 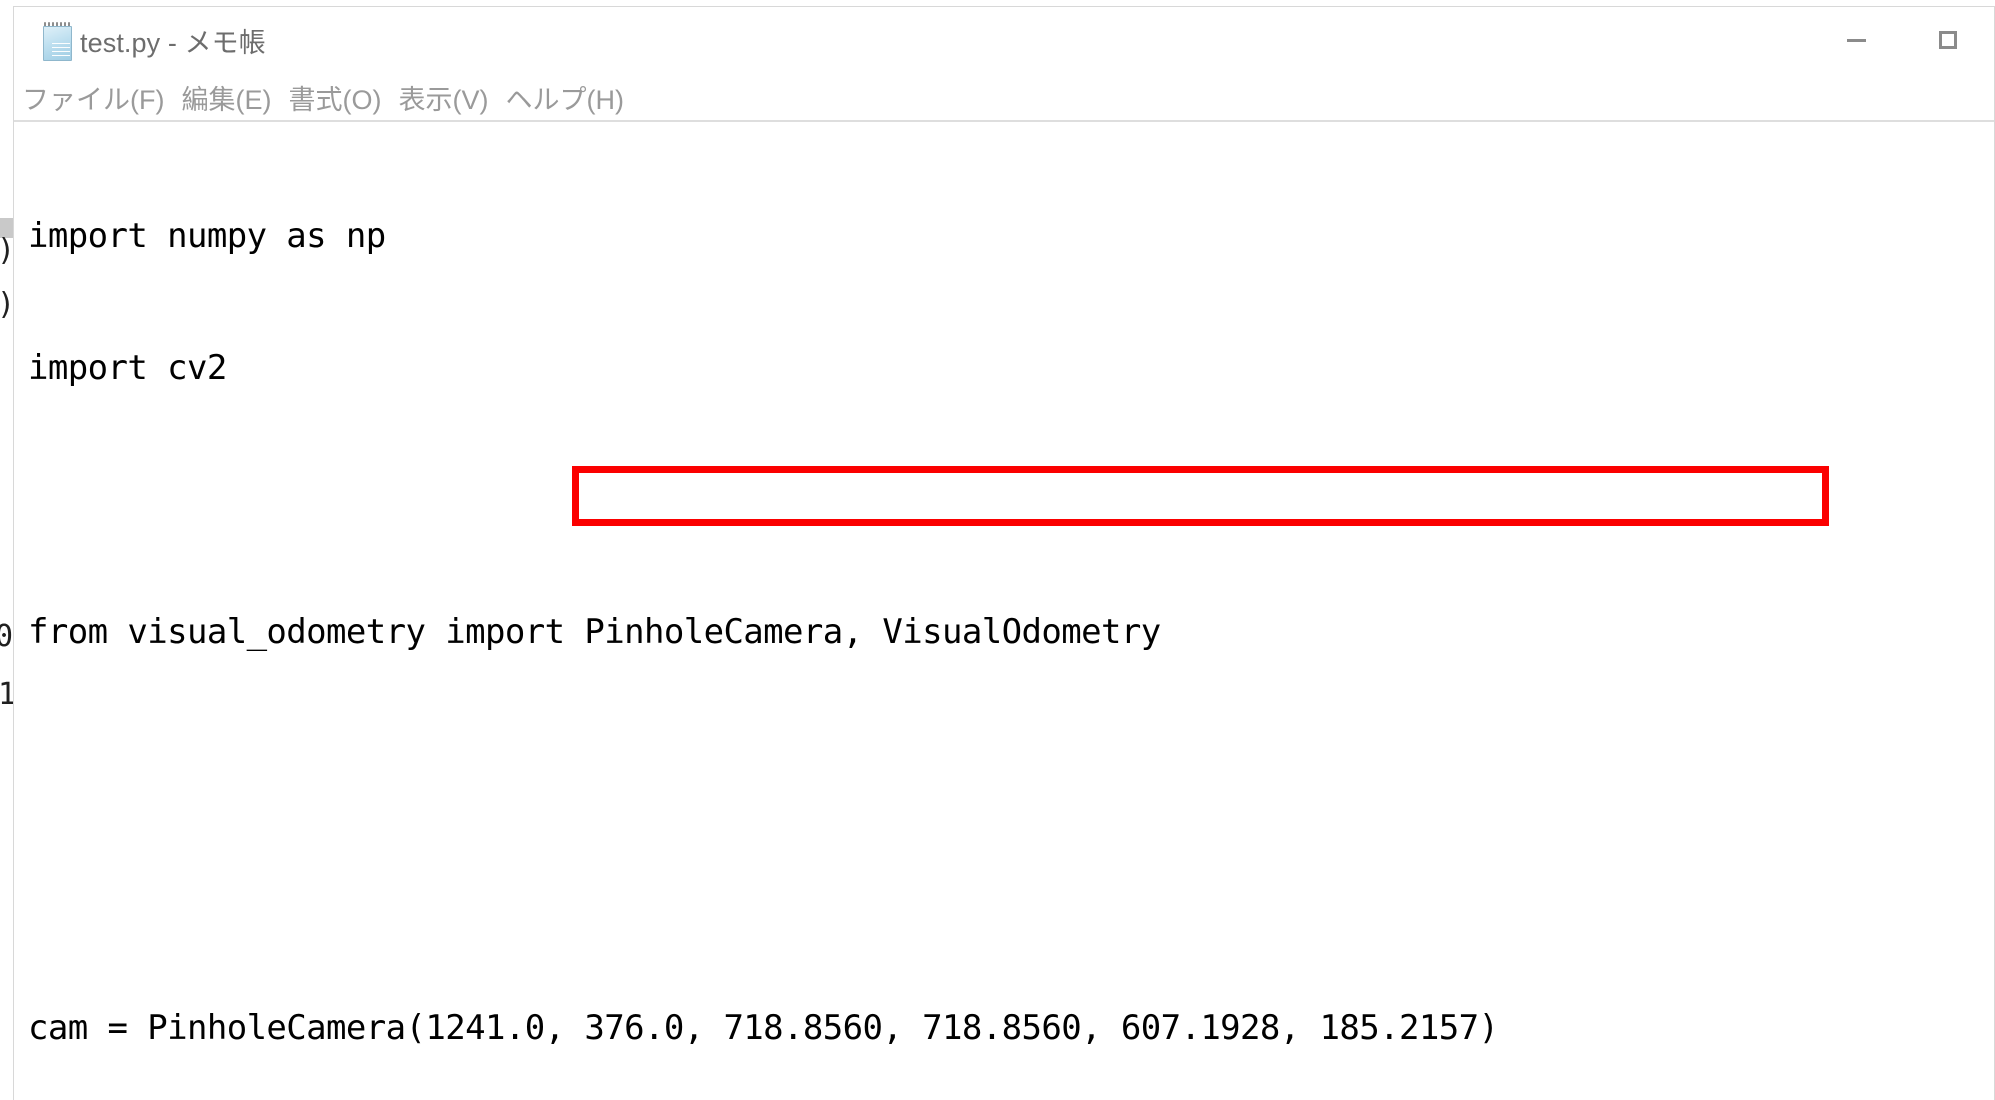 I want to click on minimize-icon, so click(x=1856, y=40).